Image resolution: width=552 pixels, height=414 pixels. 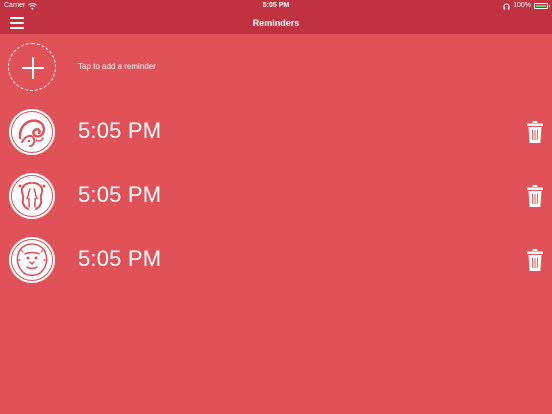 What do you see at coordinates (522, 5) in the screenshot?
I see `battery-percent: 100%` at bounding box center [522, 5].